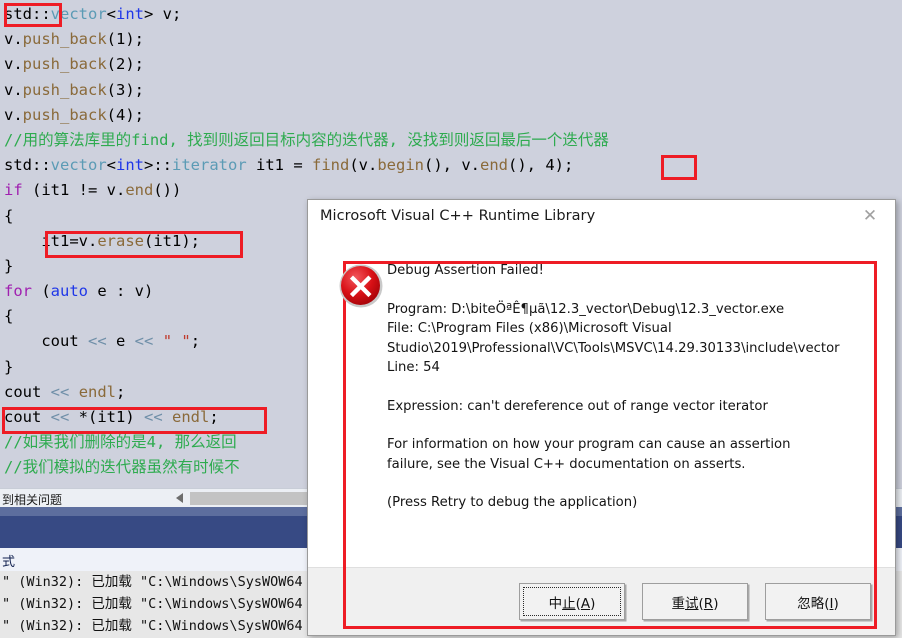 Image resolution: width=902 pixels, height=638 pixels. What do you see at coordinates (458, 216) in the screenshot?
I see `dialog-title: Microsoft Visual C++ Runtime Library` at bounding box center [458, 216].